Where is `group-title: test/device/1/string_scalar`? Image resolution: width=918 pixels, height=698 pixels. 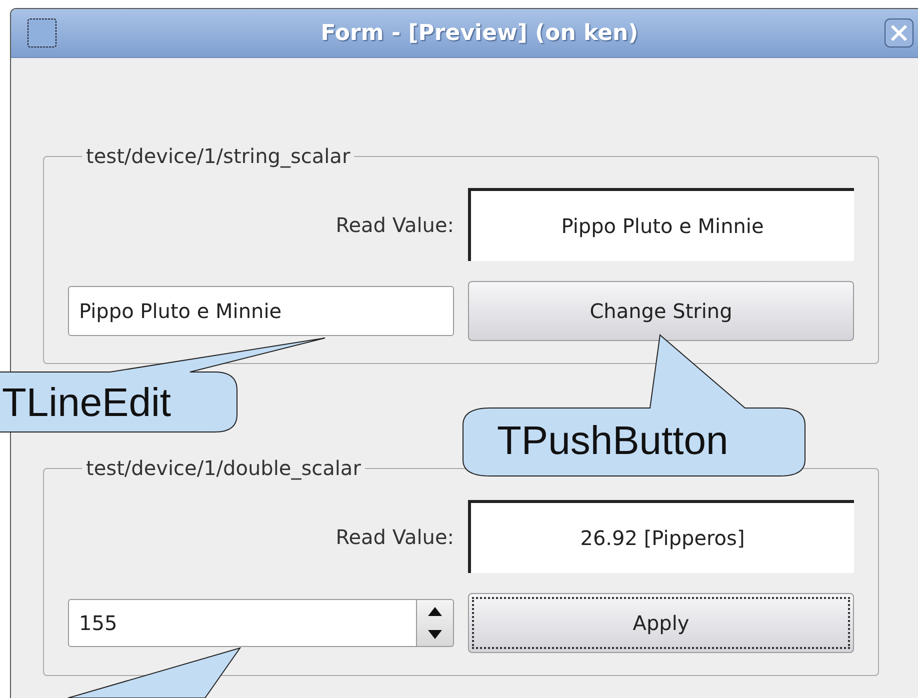 group-title: test/device/1/string_scalar is located at coordinates (218, 156).